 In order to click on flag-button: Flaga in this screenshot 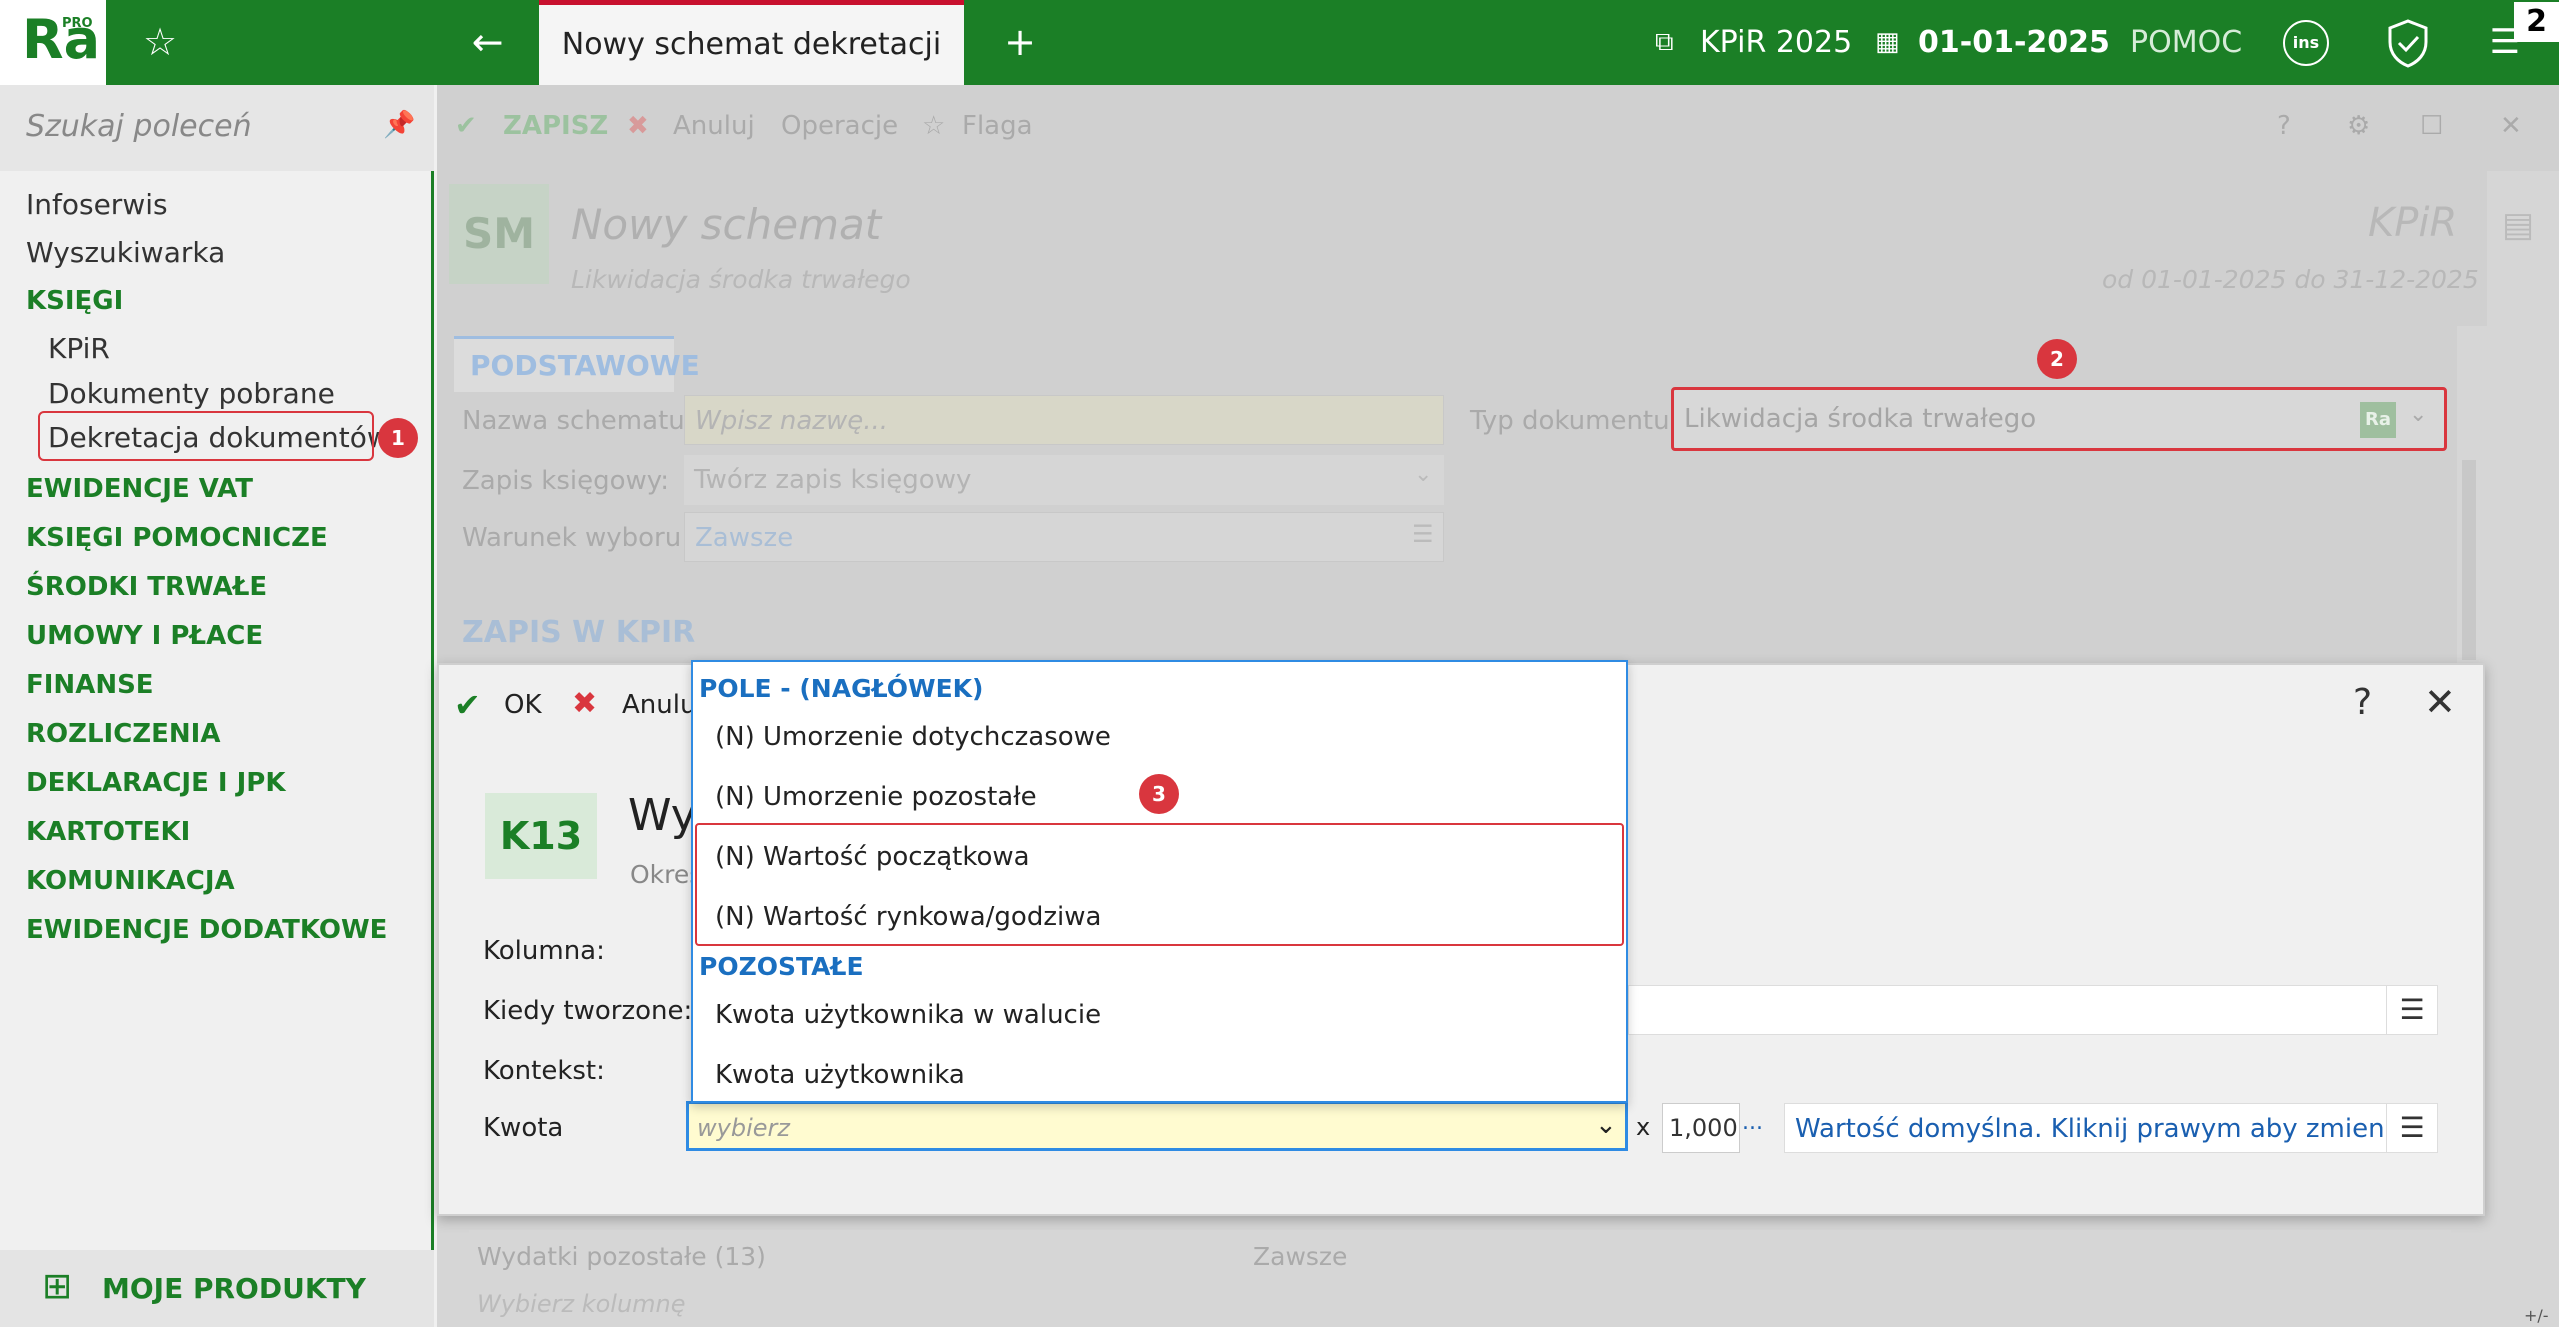, I will do `click(997, 126)`.